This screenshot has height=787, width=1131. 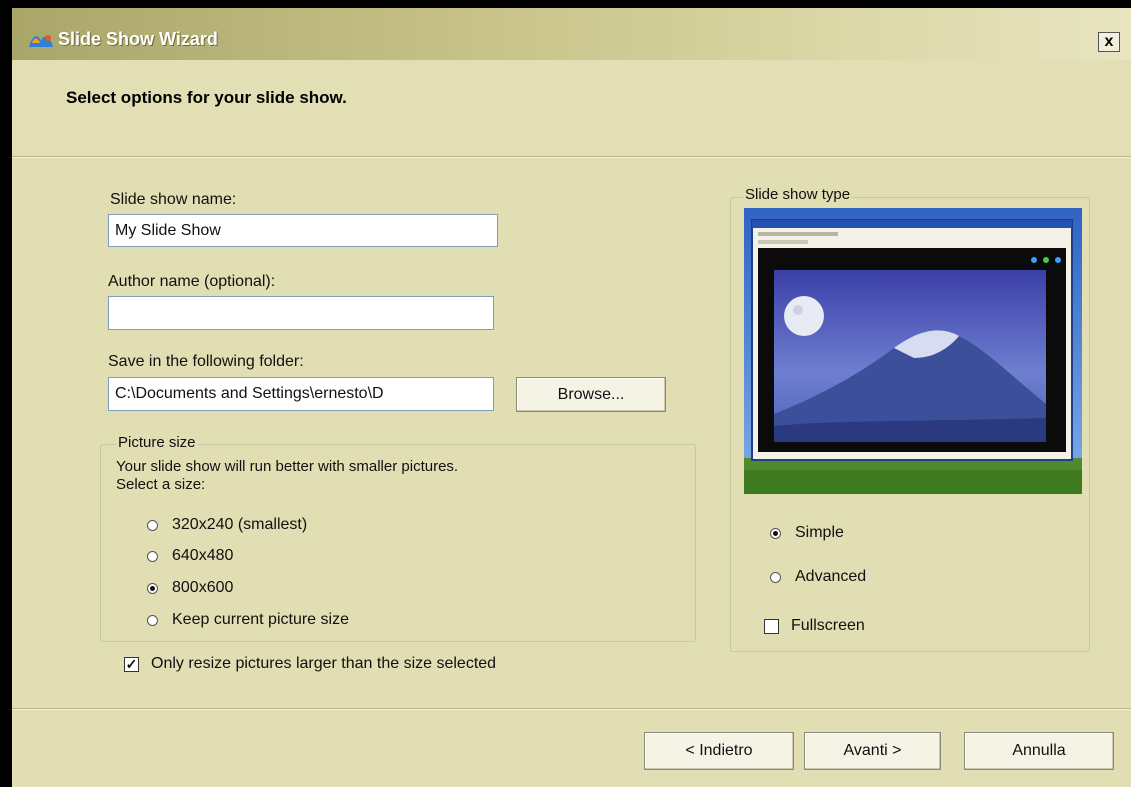 I want to click on select-size-label: Select a size:, so click(x=161, y=484).